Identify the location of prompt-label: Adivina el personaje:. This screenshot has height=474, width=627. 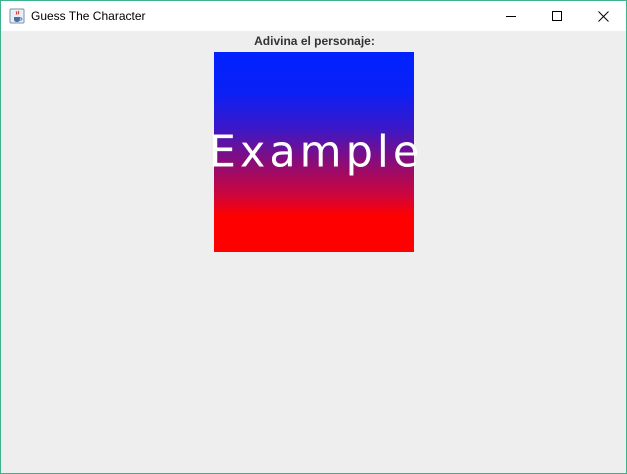
(314, 41).